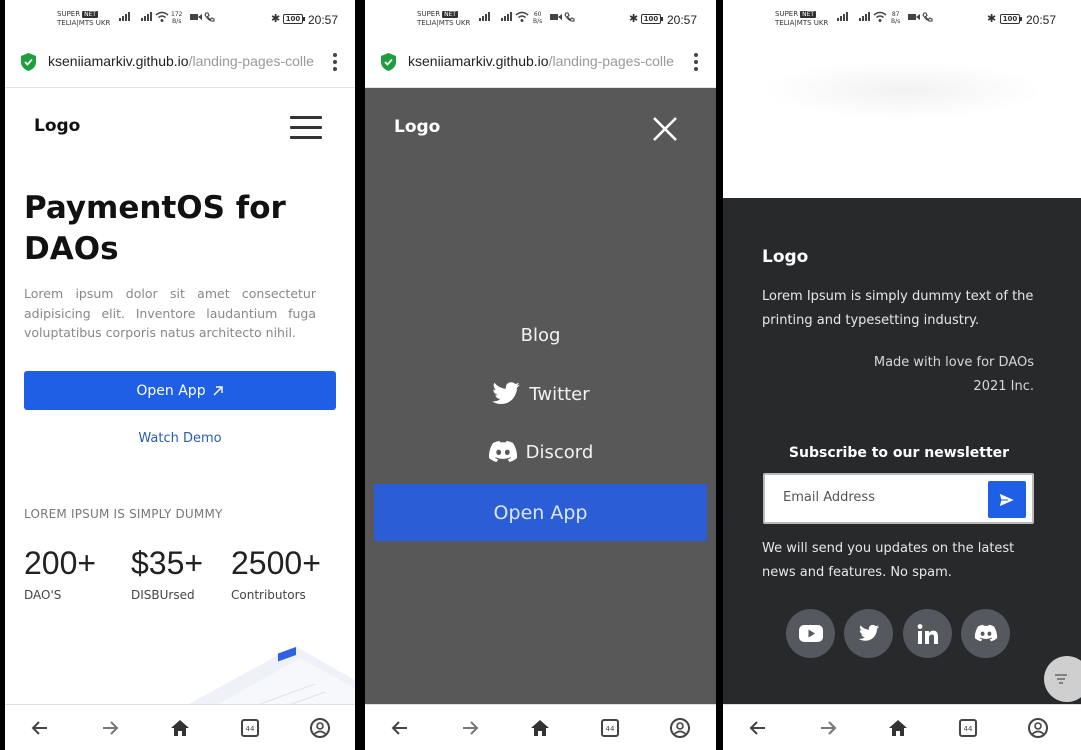  I want to click on youtube-link, so click(810, 633).